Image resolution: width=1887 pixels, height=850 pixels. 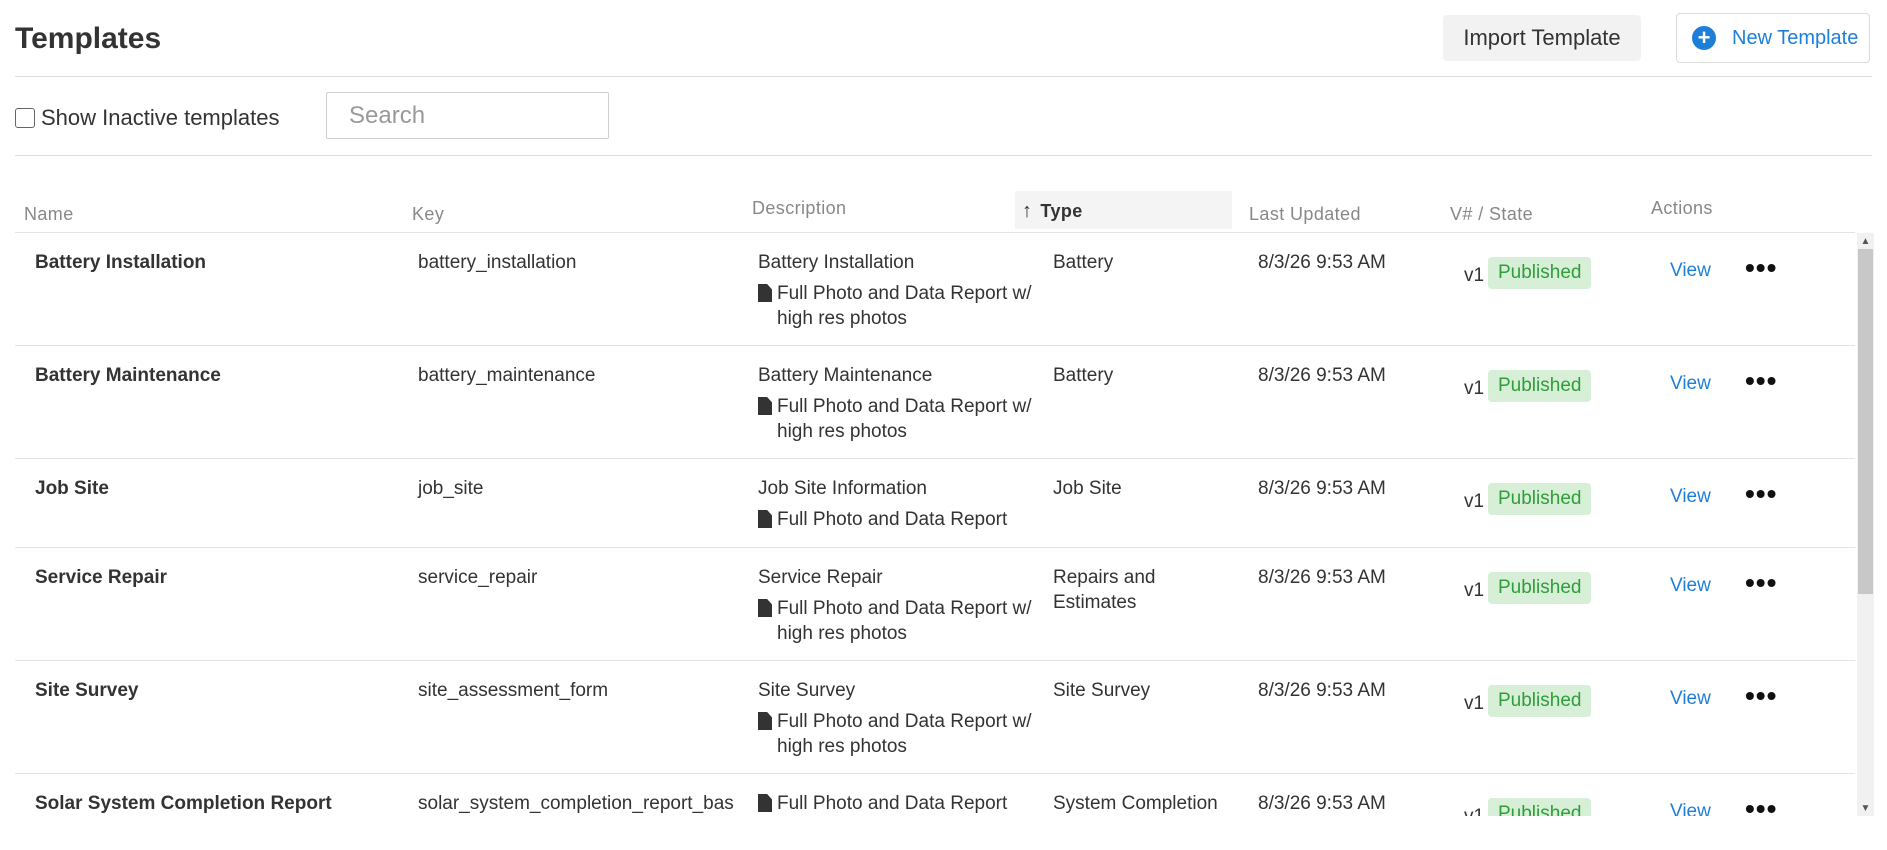 I want to click on template-name: Service Repair, so click(x=101, y=577).